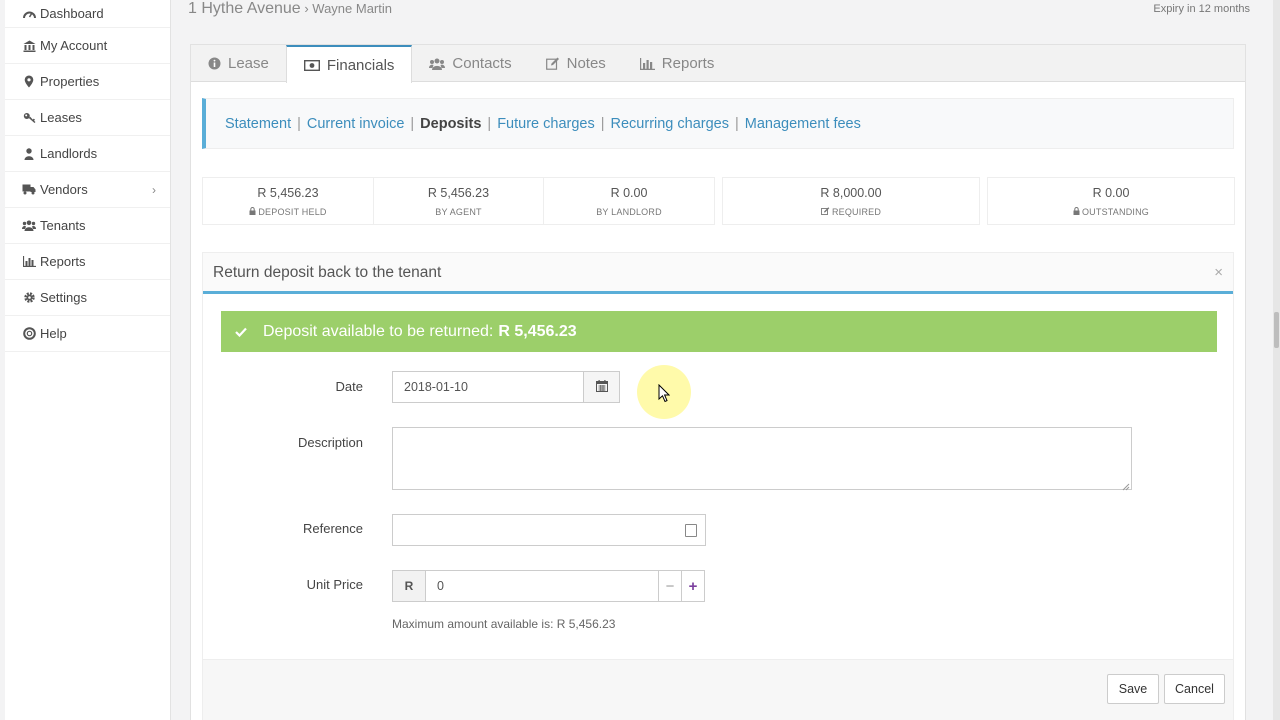  I want to click on sidebar-item-label: Leases, so click(61, 117).